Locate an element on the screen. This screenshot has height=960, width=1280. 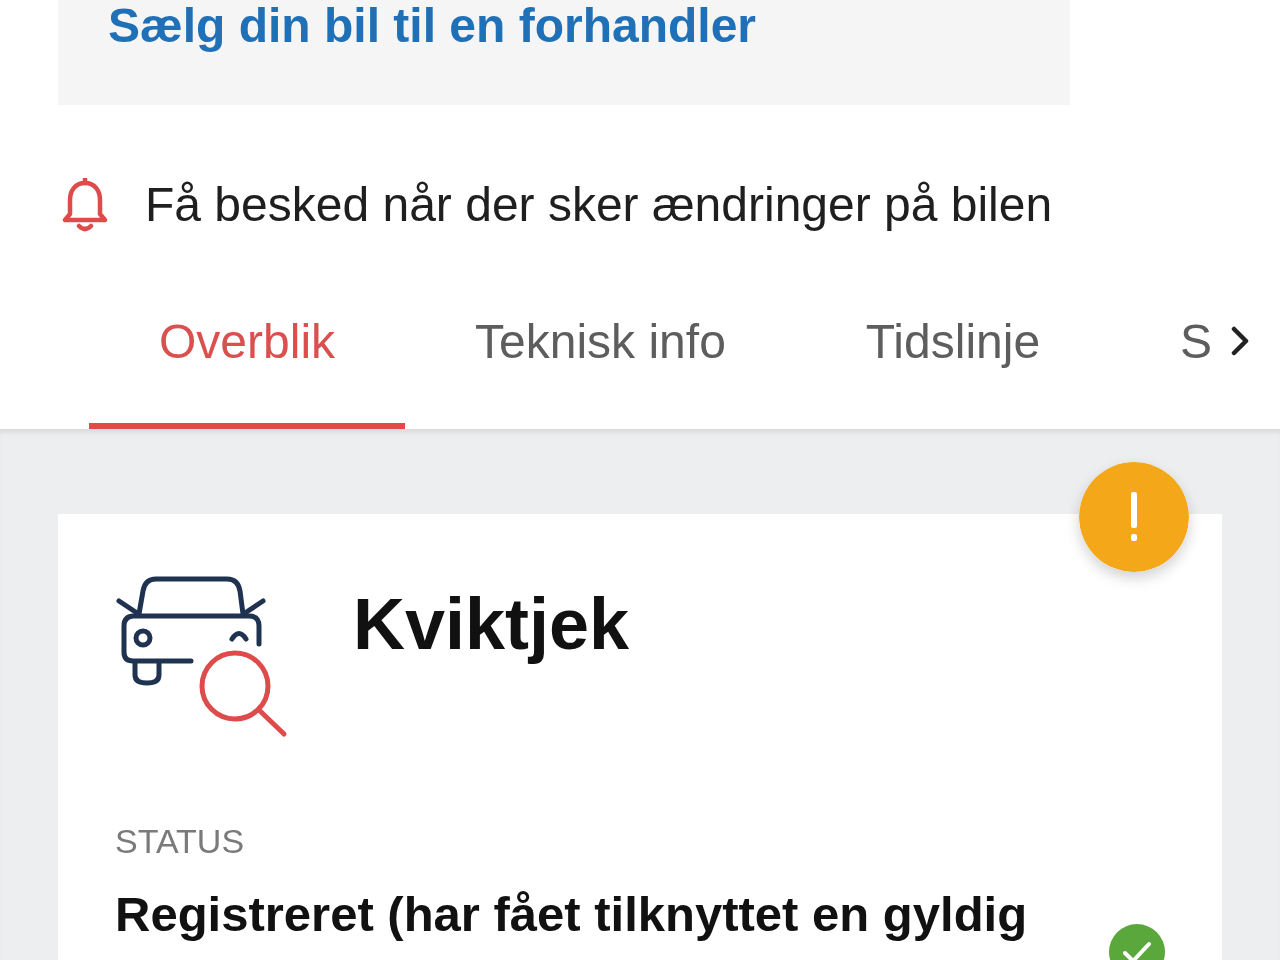
tab: S is located at coordinates (1161, 330).